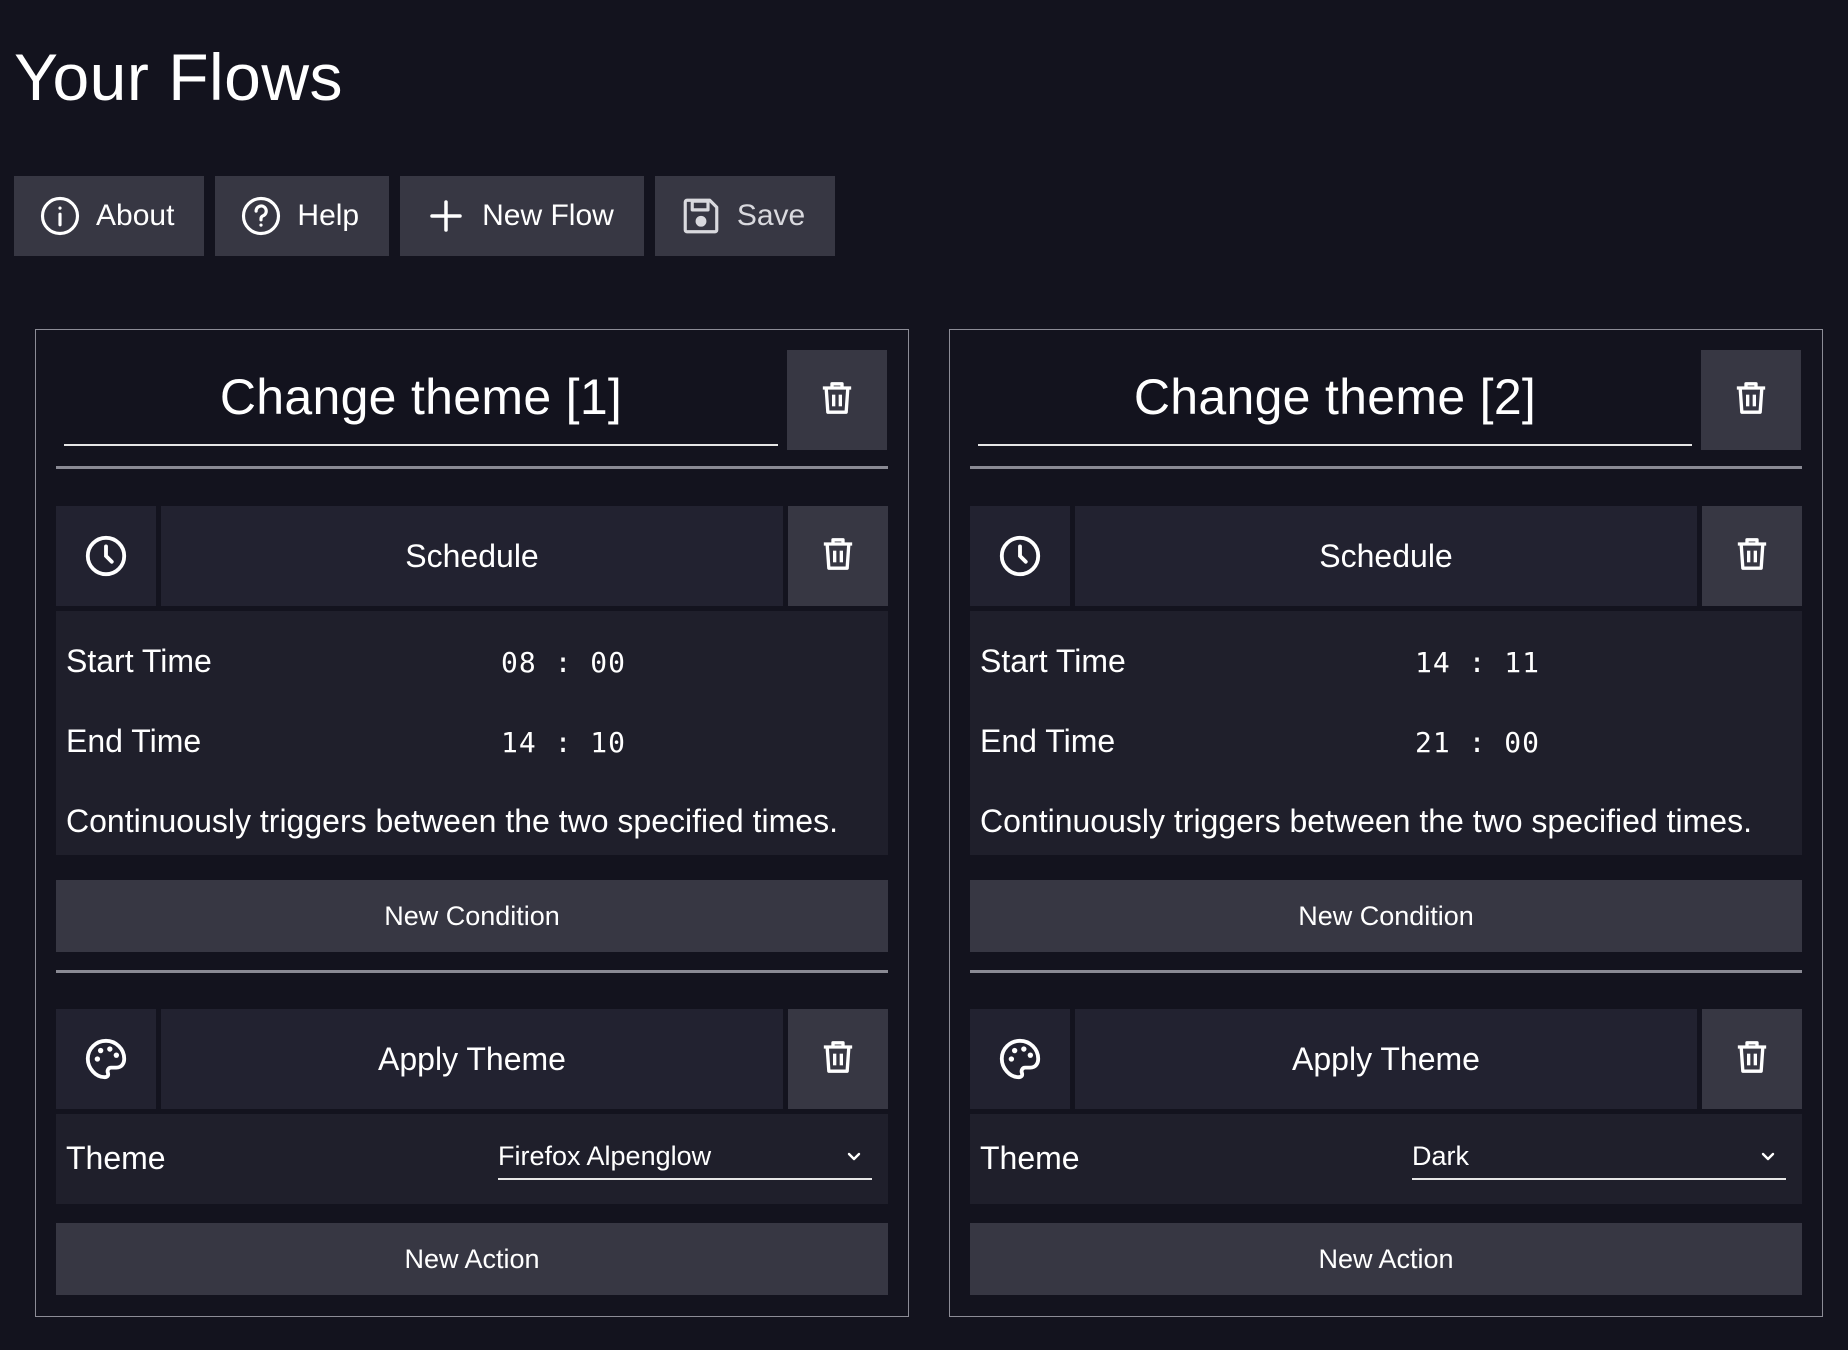 This screenshot has width=1848, height=1350. Describe the element at coordinates (701, 216) in the screenshot. I see `floppy-disk-icon` at that location.